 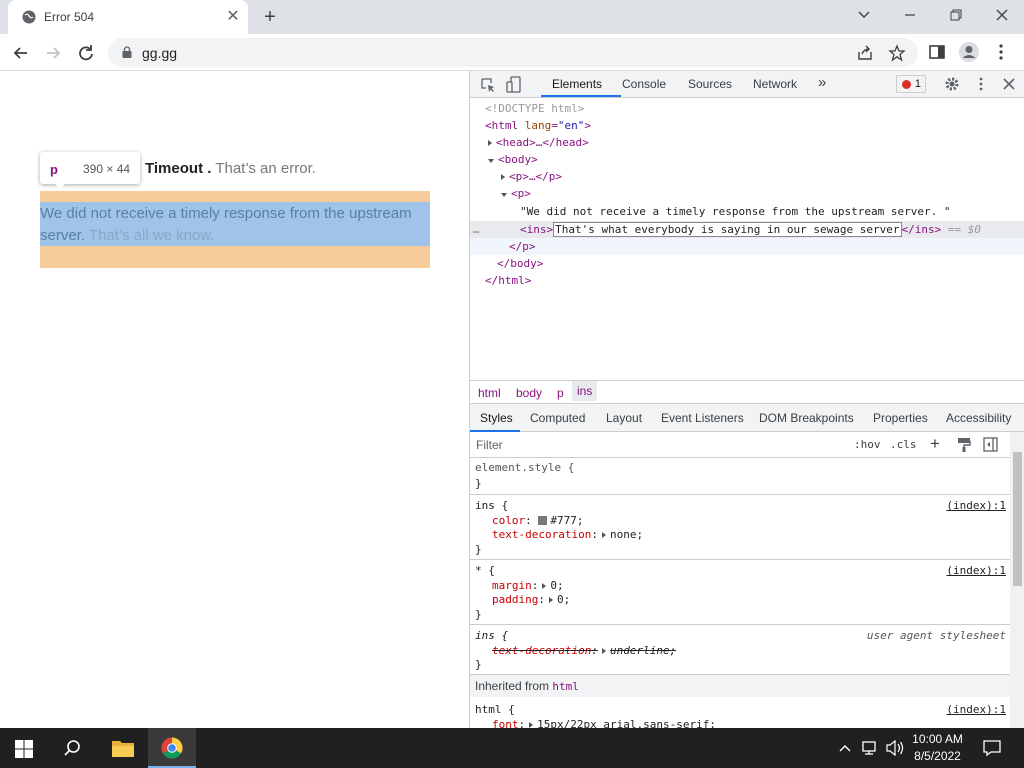 I want to click on lock-icon, so click(x=127, y=52).